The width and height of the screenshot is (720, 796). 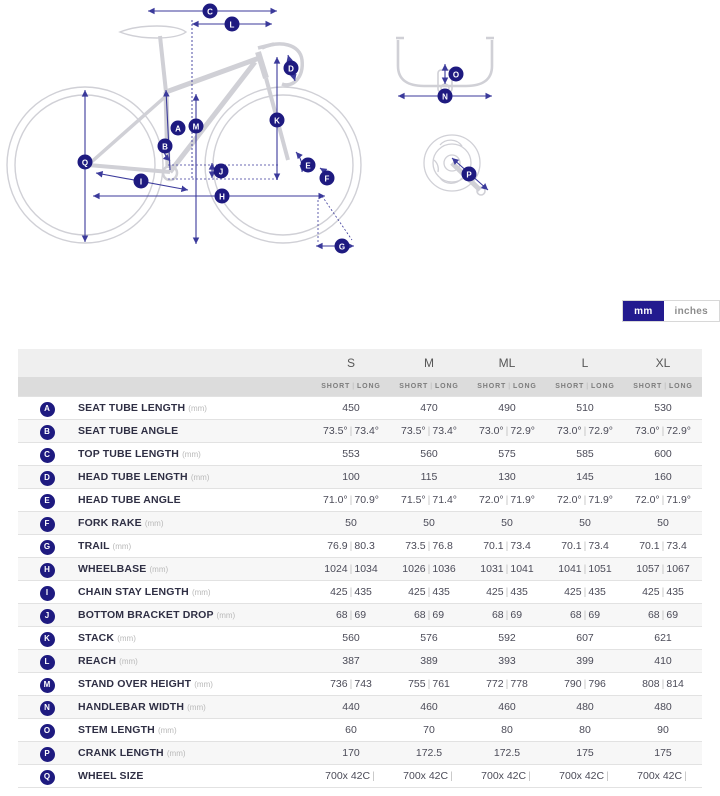 What do you see at coordinates (351, 568) in the screenshot?
I see `cell-s: 1024 | 1034` at bounding box center [351, 568].